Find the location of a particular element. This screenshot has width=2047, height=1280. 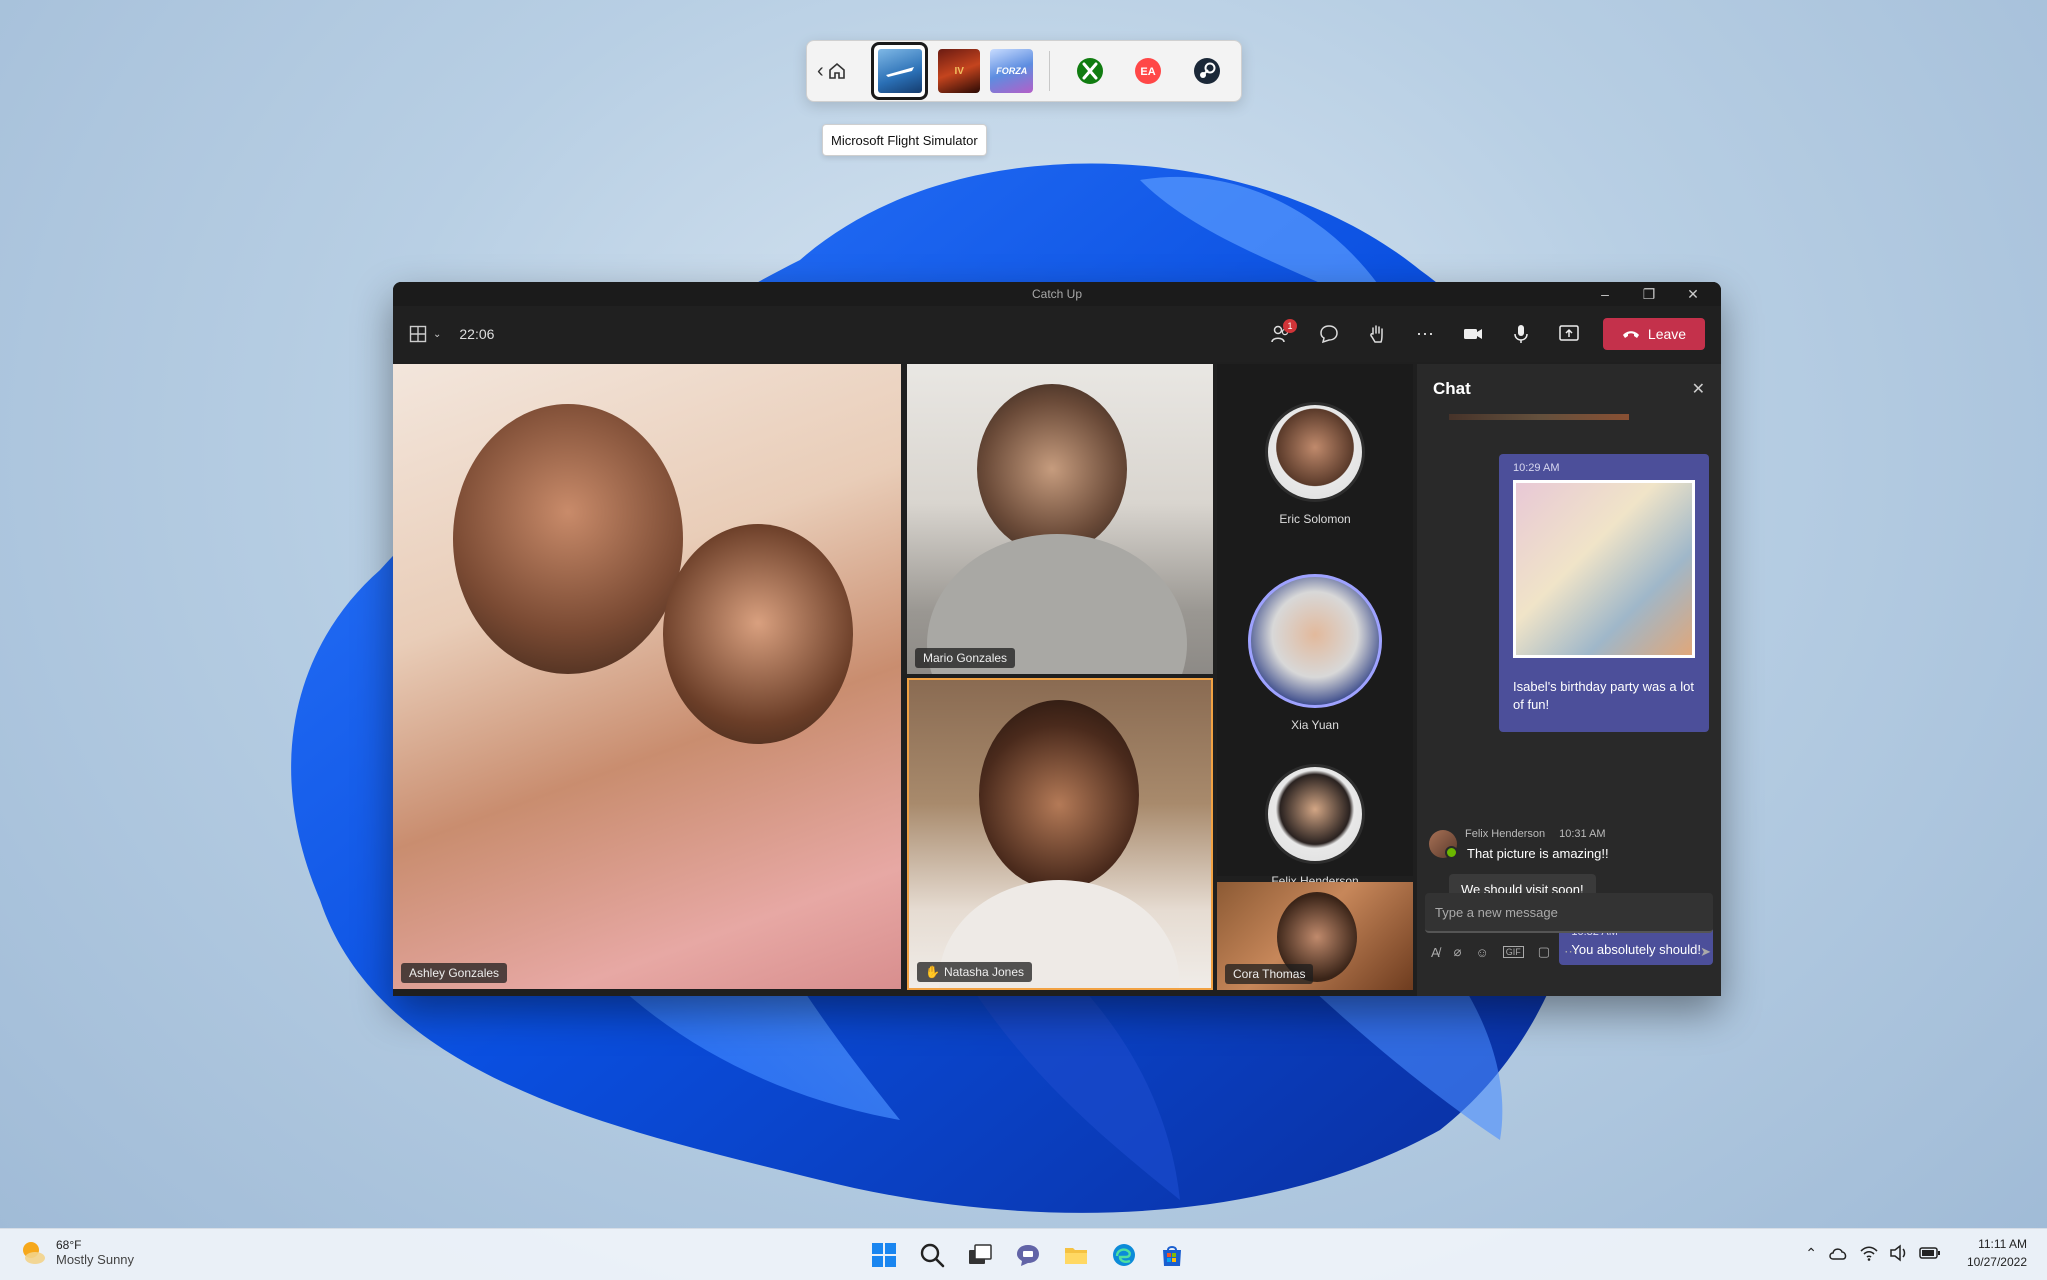

task-view-button is located at coordinates (980, 1255).